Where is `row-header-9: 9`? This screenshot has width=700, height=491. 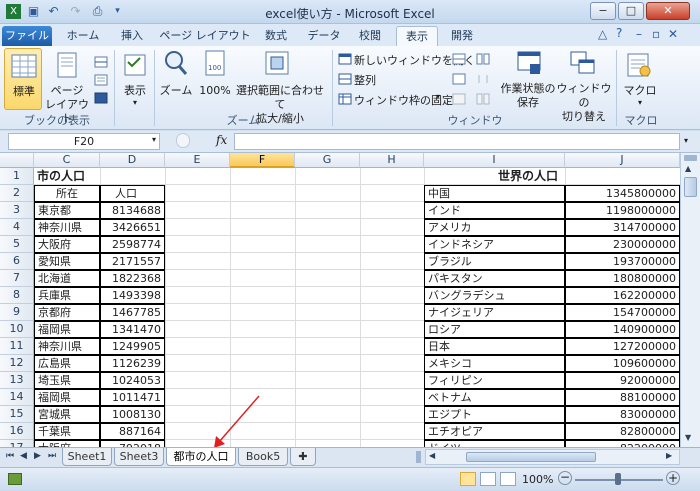
row-header-9: 9 is located at coordinates (17, 312).